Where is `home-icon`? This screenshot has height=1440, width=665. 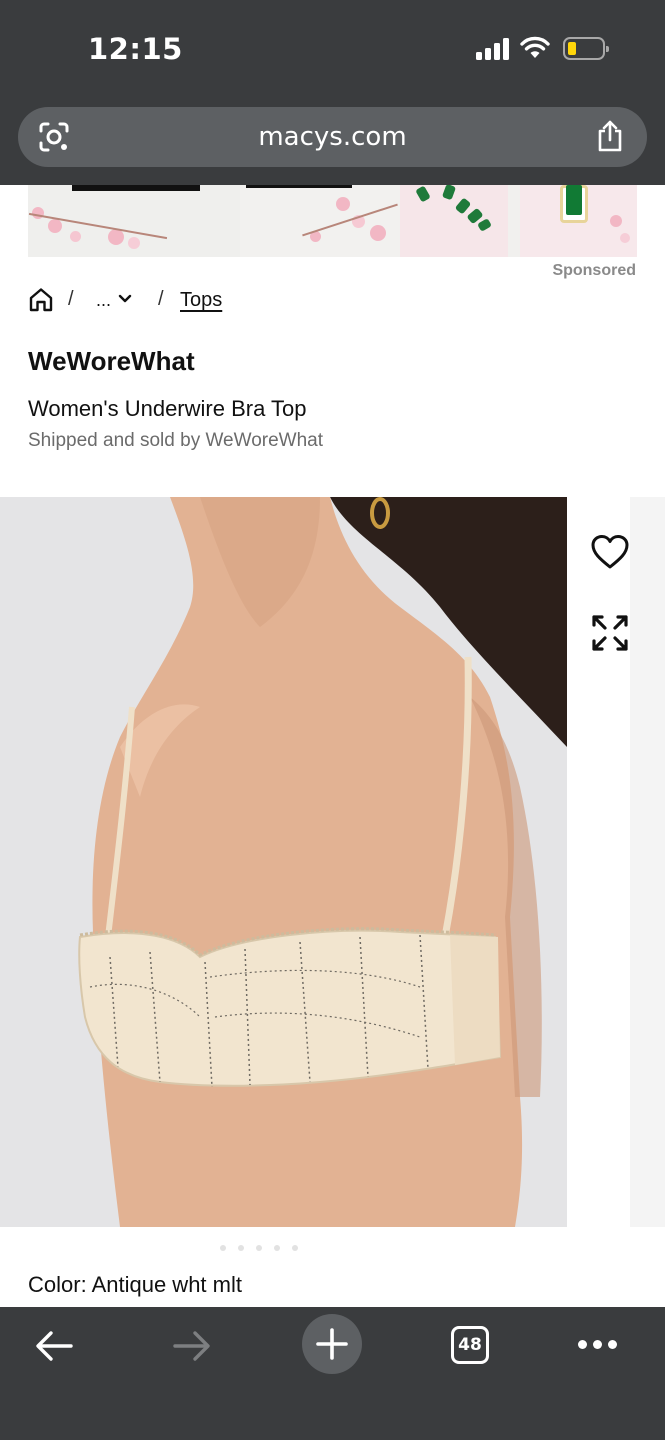
home-icon is located at coordinates (41, 300).